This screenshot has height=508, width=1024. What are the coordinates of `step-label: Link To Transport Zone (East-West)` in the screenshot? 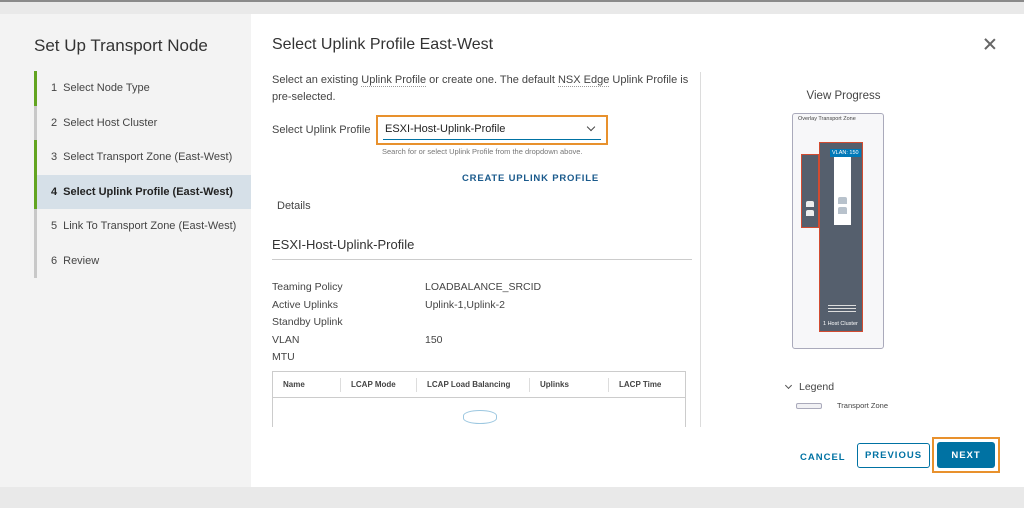 It's located at (150, 226).